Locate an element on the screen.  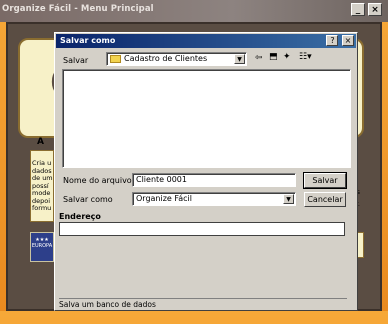
menu-tile-label: A is located at coordinates (40, 142).